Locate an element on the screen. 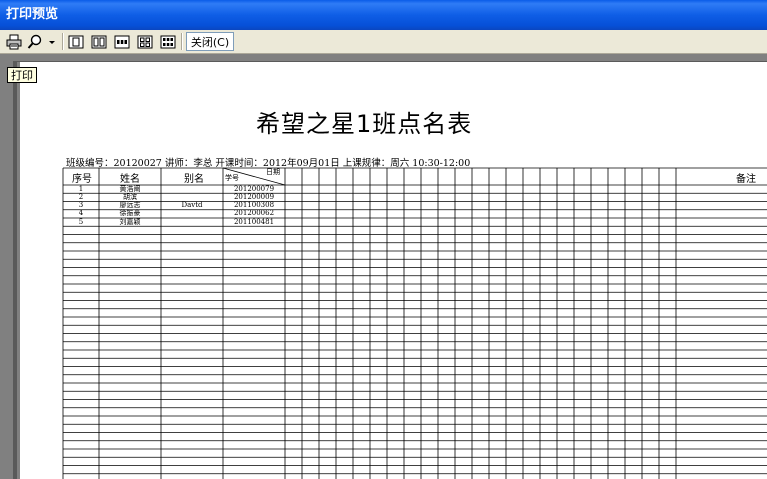 The height and width of the screenshot is (479, 767). cell-student-id: 201100481 is located at coordinates (254, 221).